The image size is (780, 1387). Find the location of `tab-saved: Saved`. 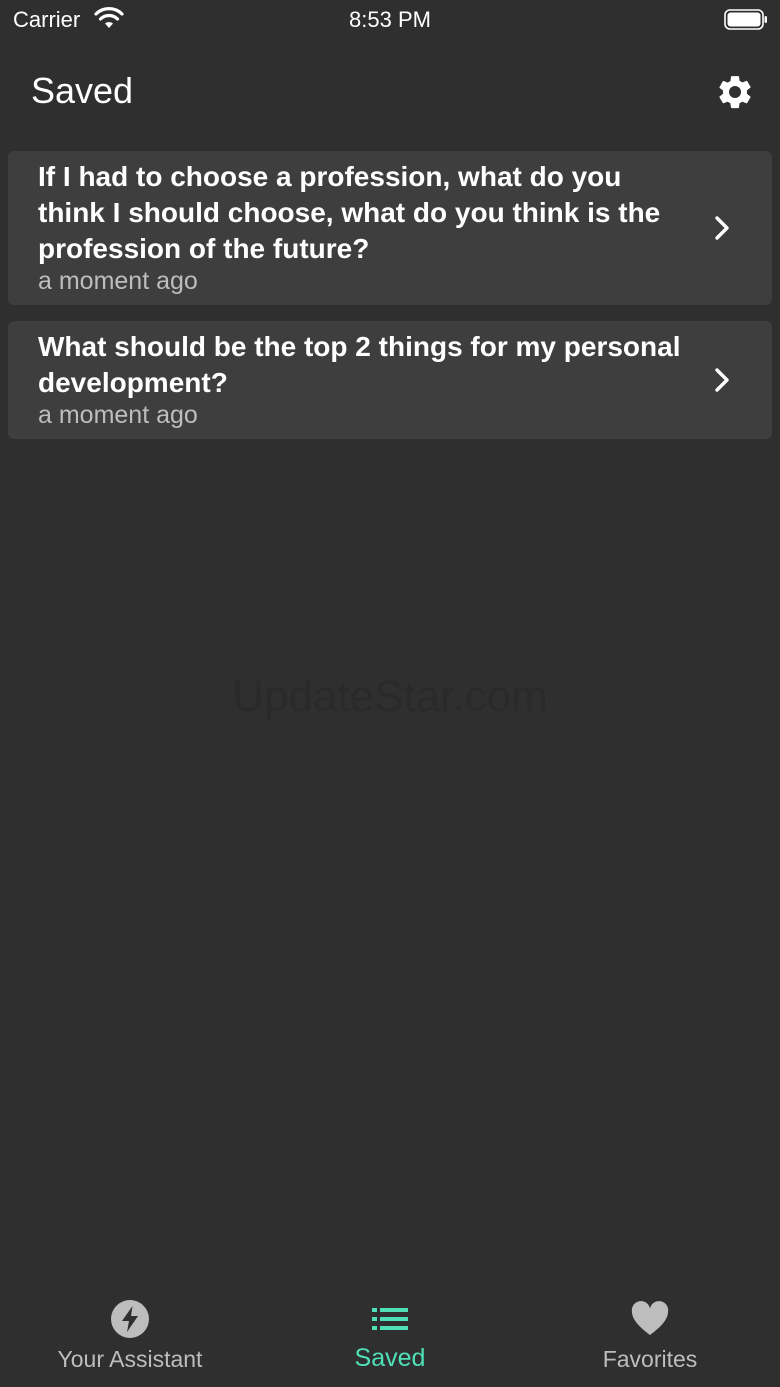

tab-saved: Saved is located at coordinates (390, 1338).